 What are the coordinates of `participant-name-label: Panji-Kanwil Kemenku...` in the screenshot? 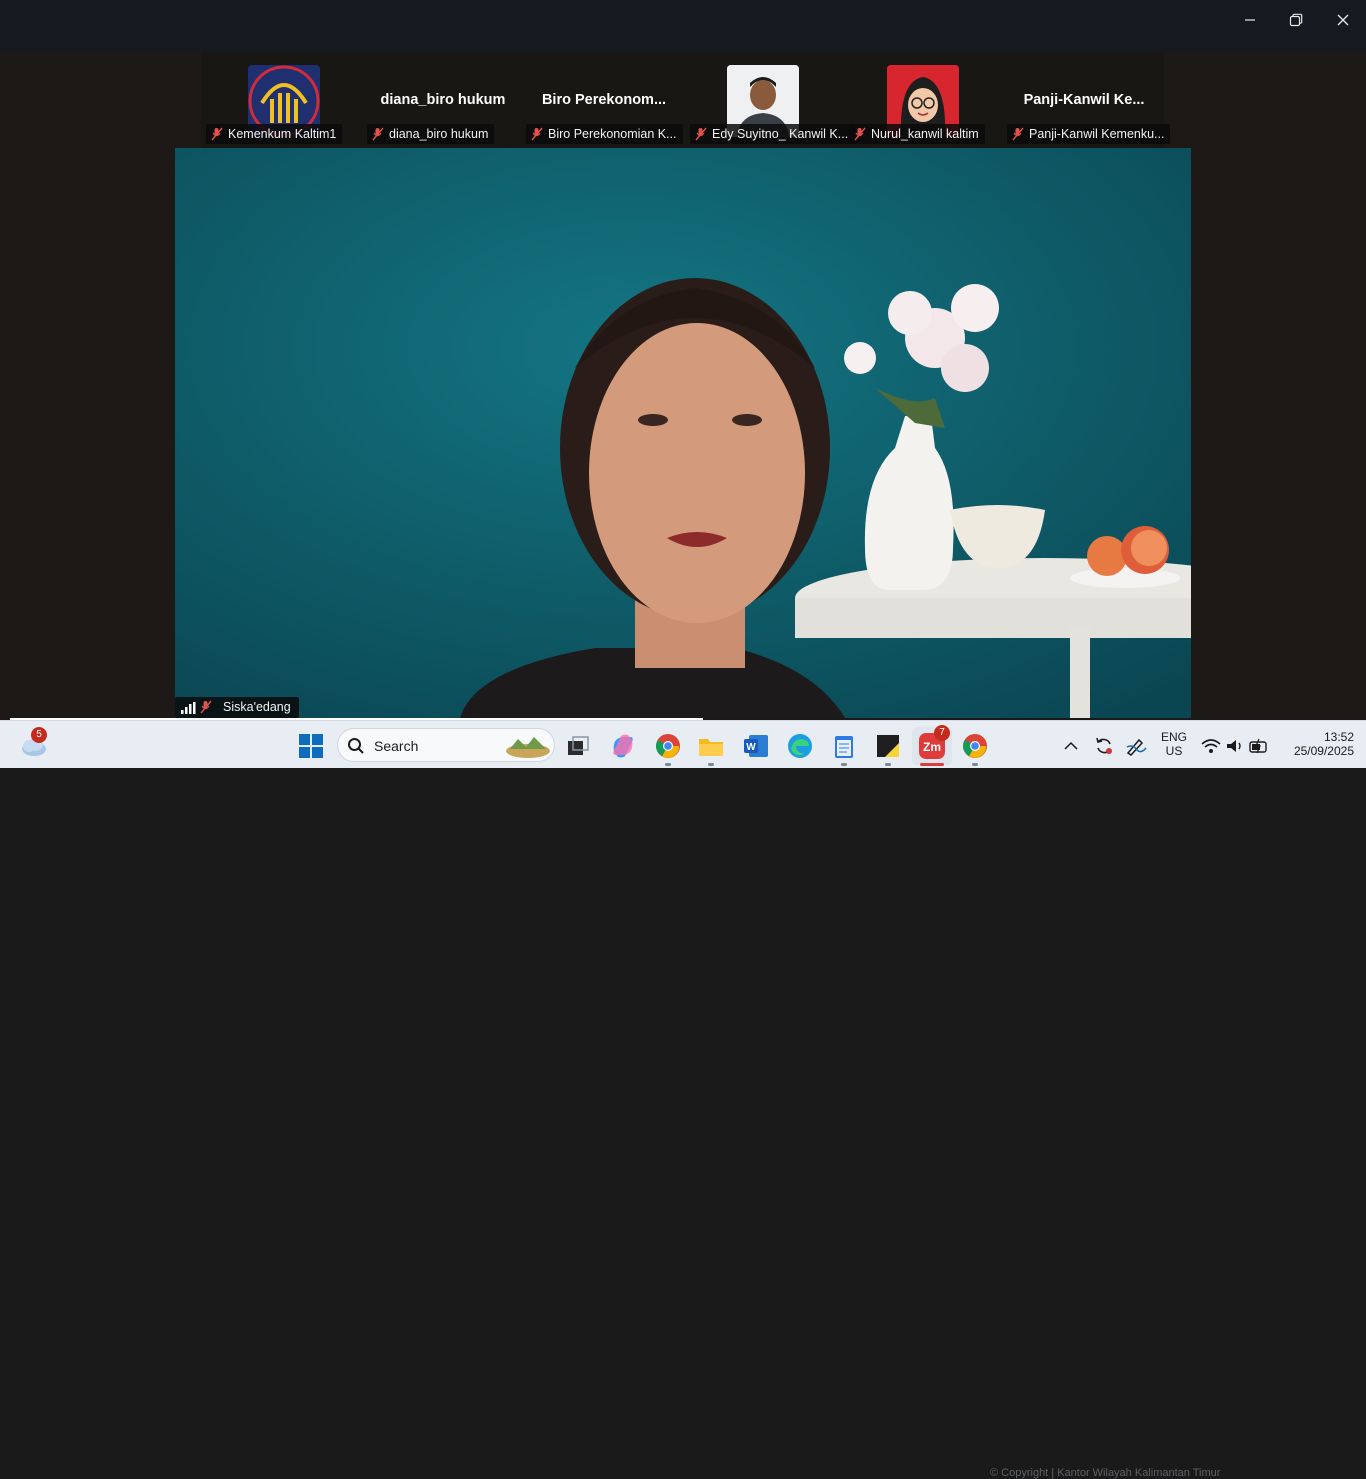 It's located at (1089, 134).